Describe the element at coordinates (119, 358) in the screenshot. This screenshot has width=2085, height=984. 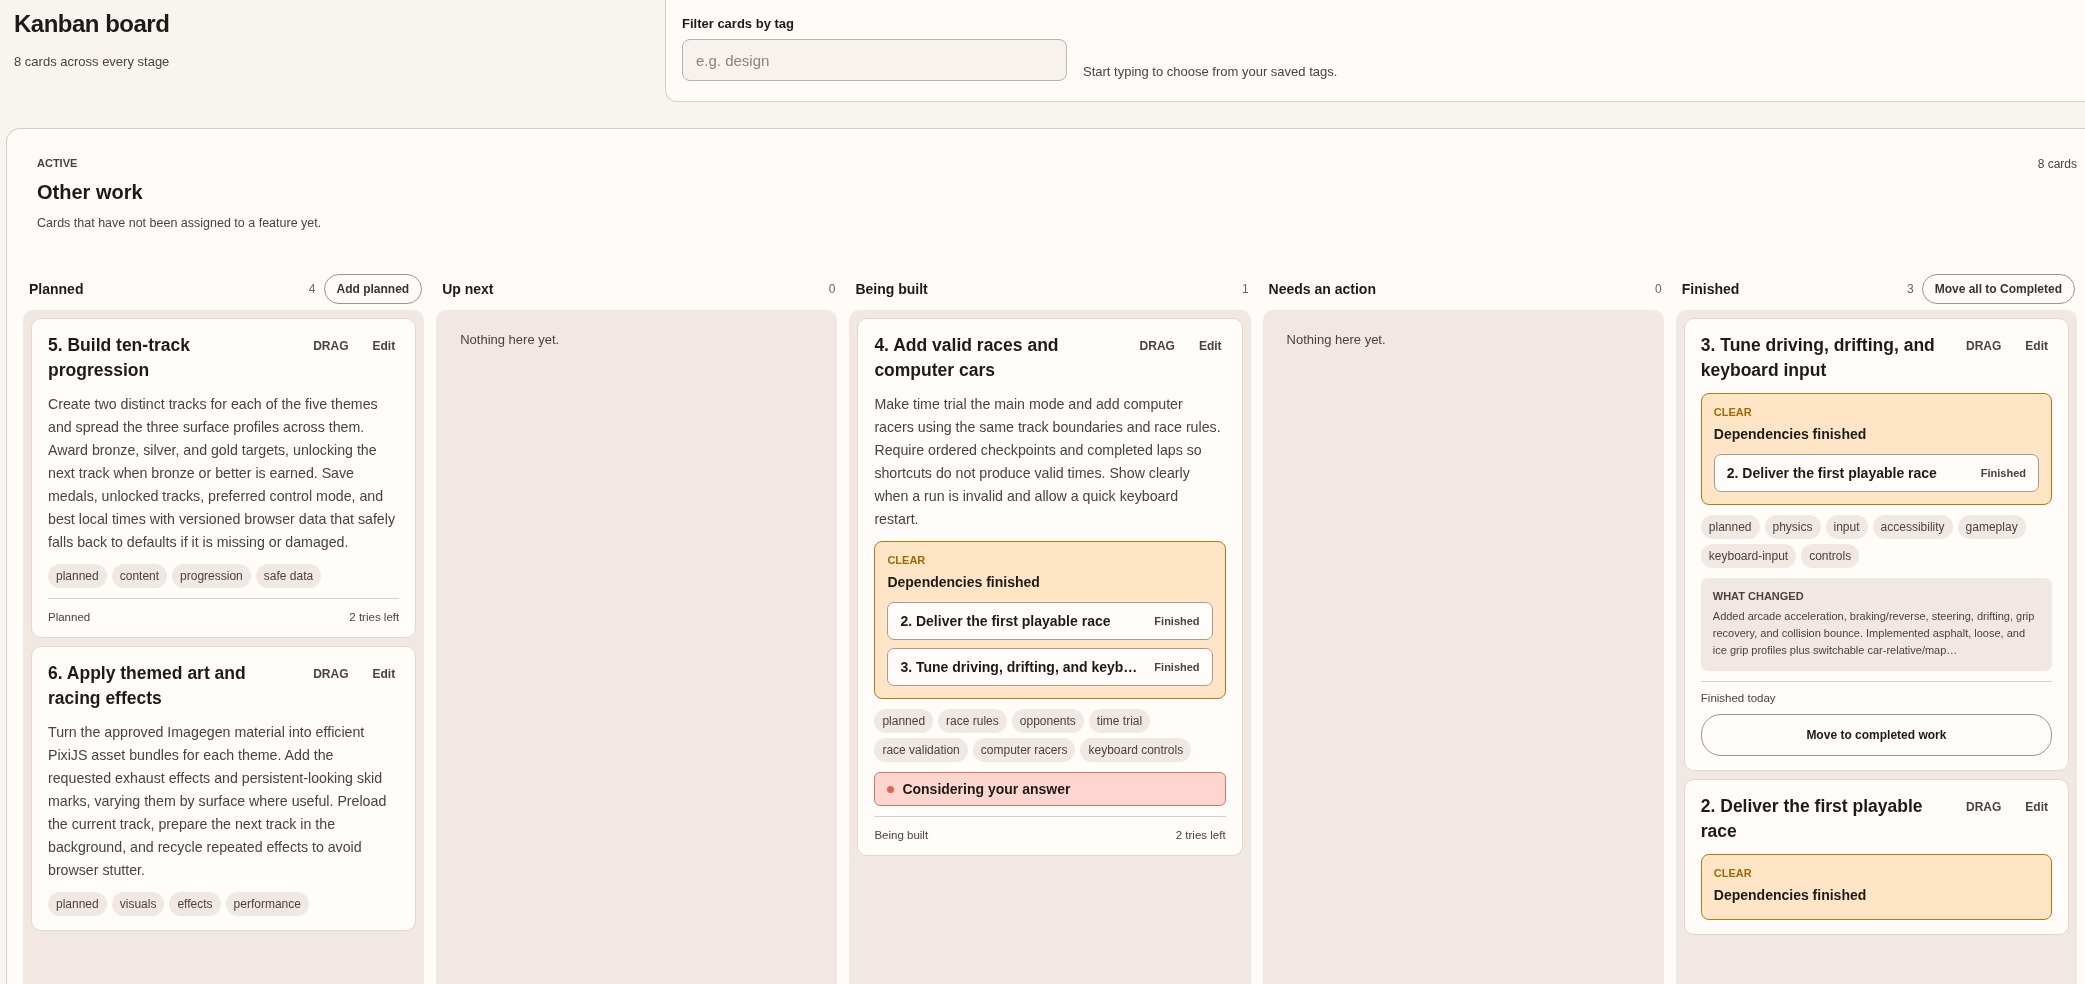
I see `card-title: 5. Build ten-track progression` at that location.